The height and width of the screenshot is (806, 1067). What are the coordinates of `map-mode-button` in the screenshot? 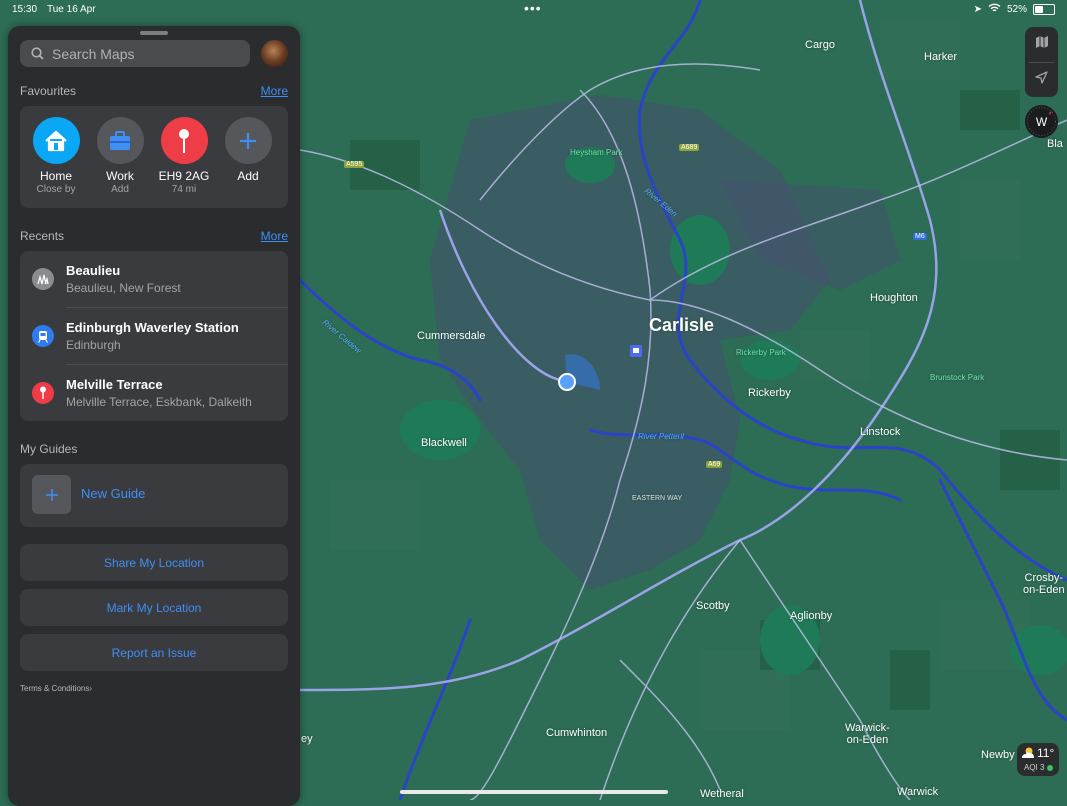 It's located at (1041, 44).